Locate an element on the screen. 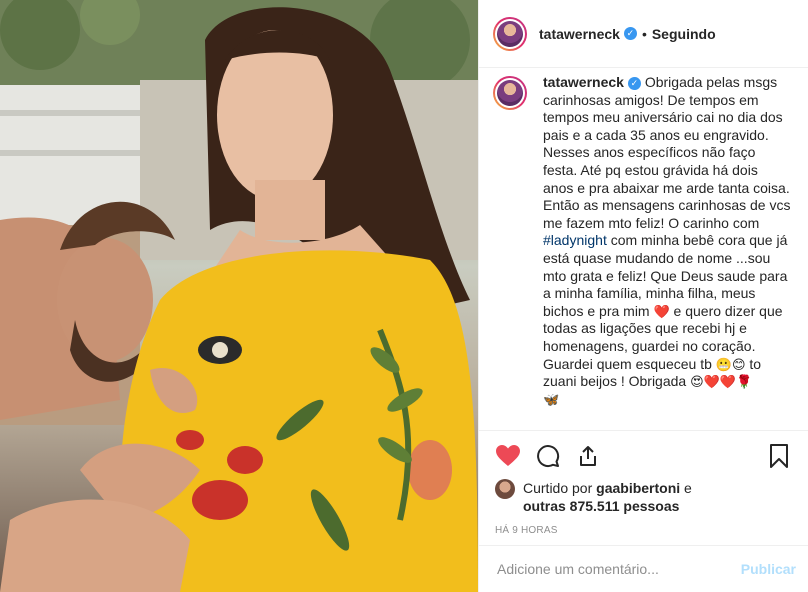 The image size is (808, 592). header-username: tatawerneck is located at coordinates (579, 34).